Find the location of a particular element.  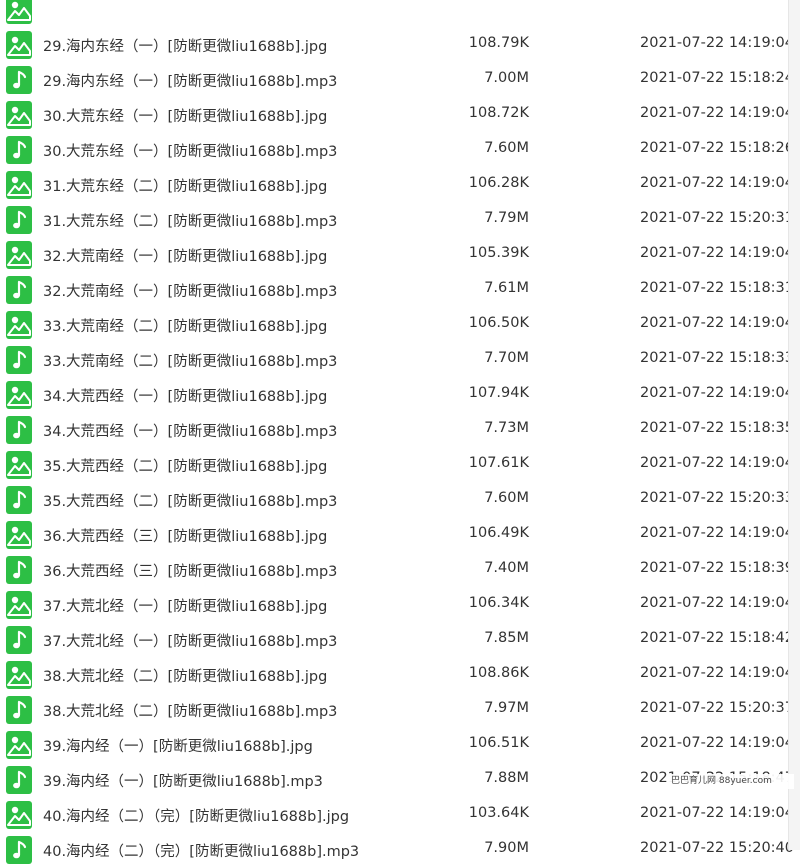

file-name: 38.大荒北经（二）[防断更微liu1688b].mp3 is located at coordinates (190, 712).